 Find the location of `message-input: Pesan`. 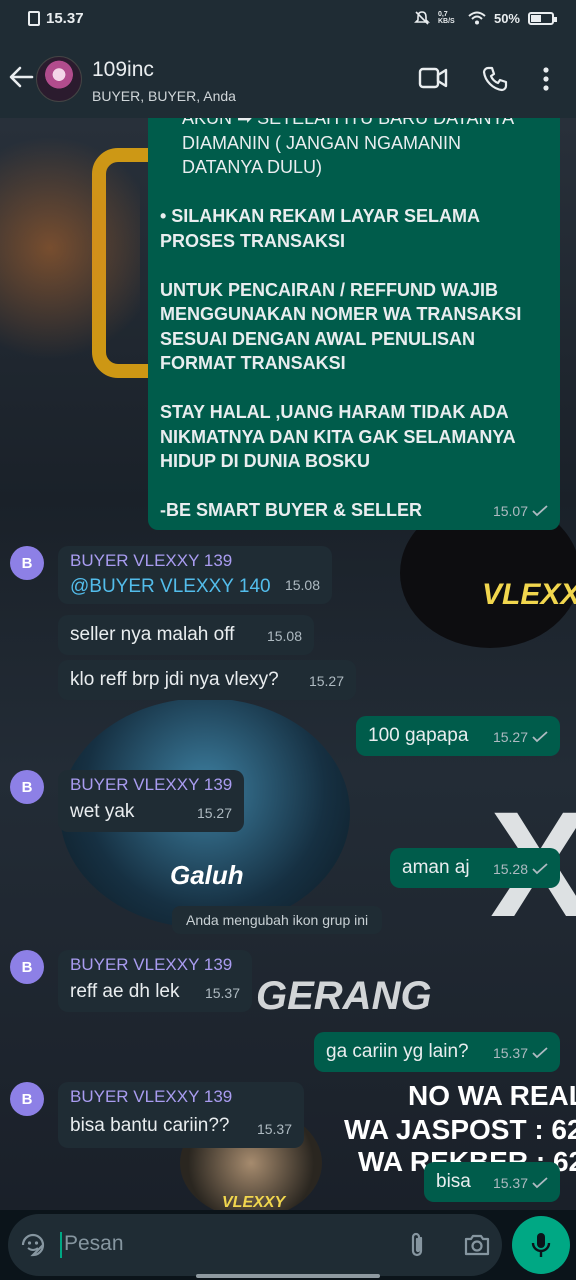

message-input: Pesan is located at coordinates (94, 1244).